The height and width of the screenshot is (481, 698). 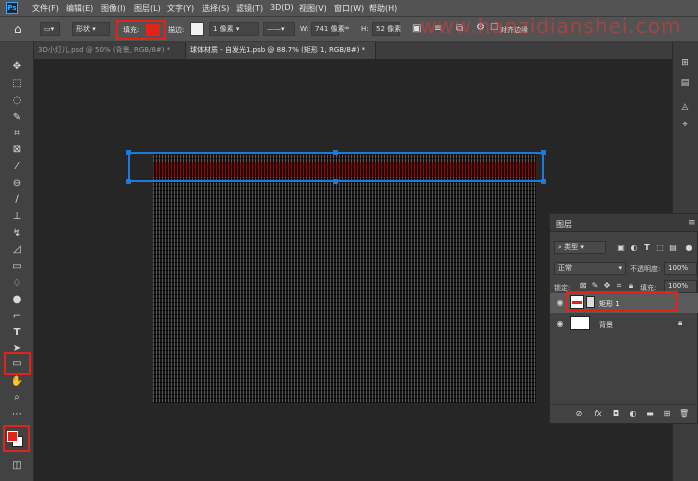 I want to click on opacity-field: 100%, so click(x=680, y=268).